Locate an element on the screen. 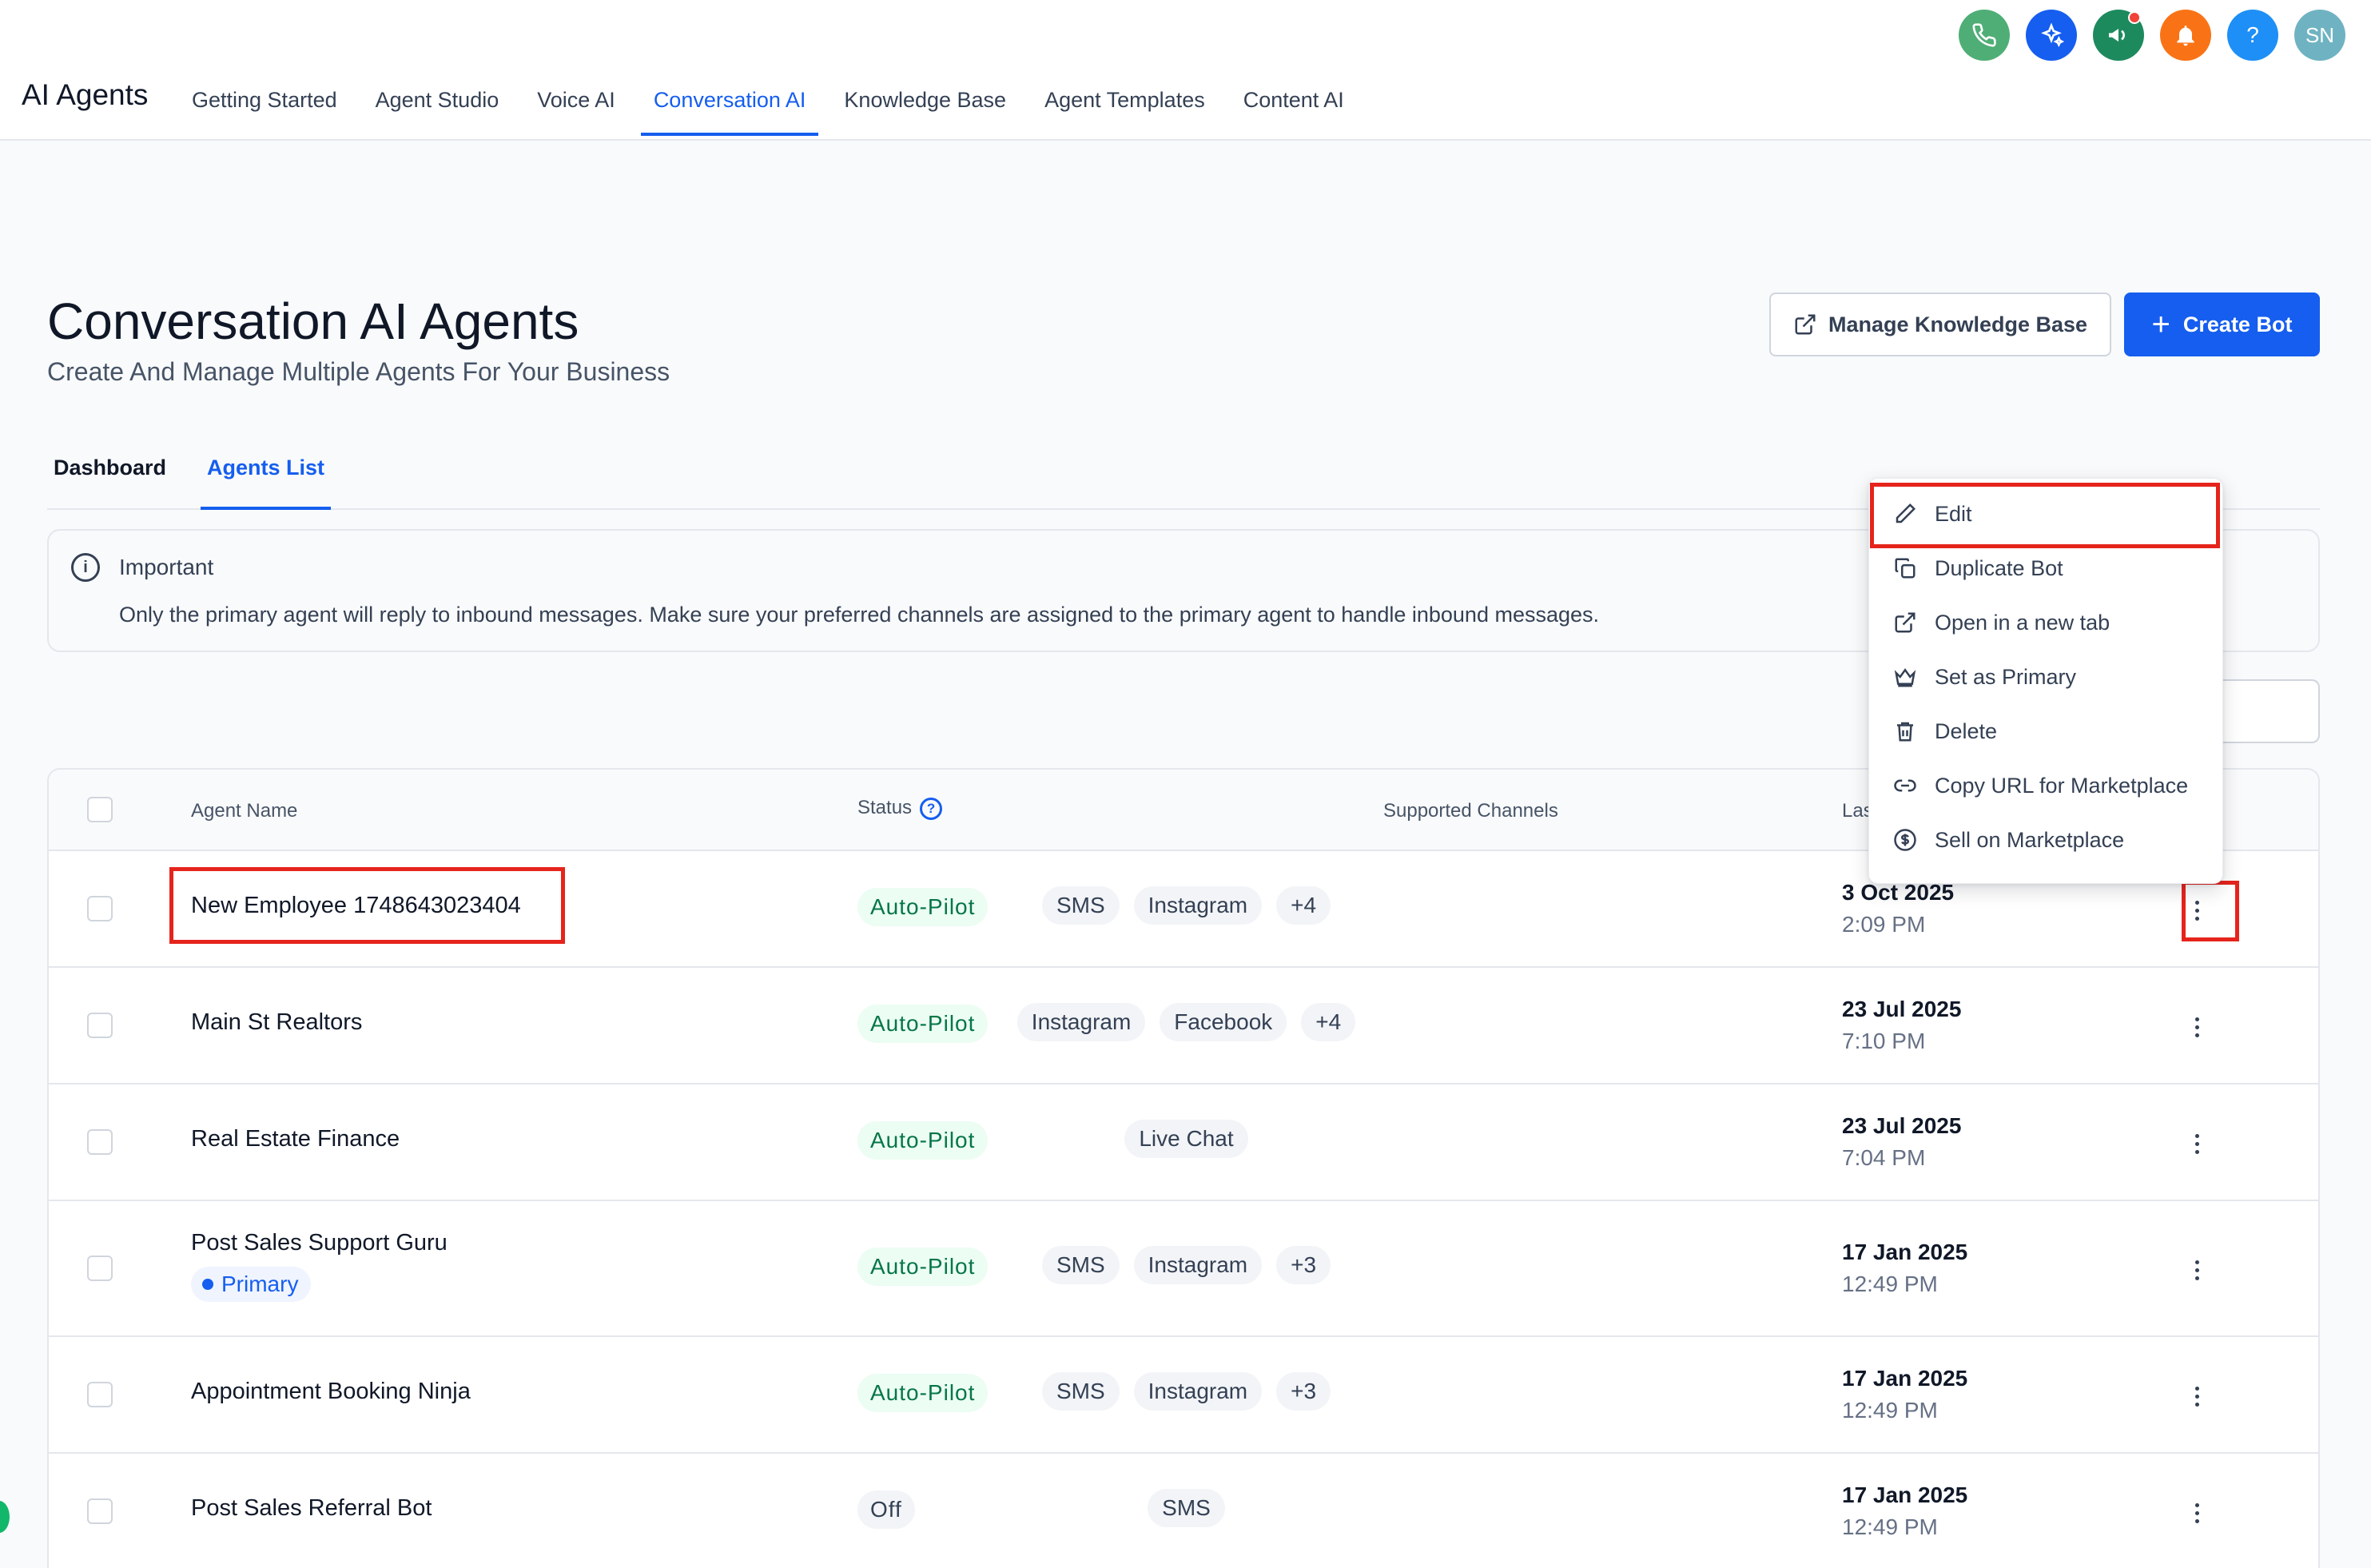  create-bot-button: + Create Bot is located at coordinates (2222, 324).